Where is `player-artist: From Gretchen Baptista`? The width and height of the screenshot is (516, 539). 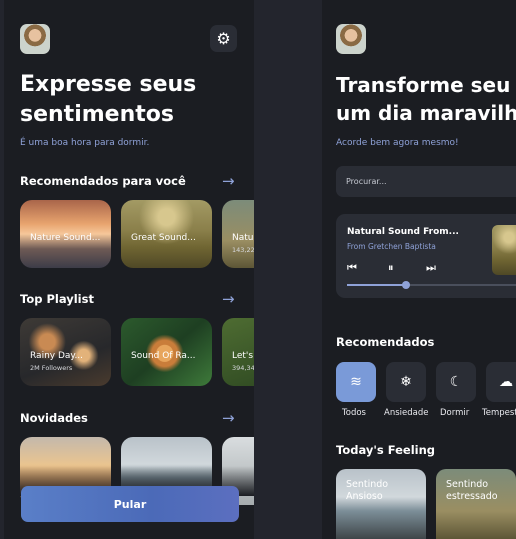 player-artist: From Gretchen Baptista is located at coordinates (391, 246).